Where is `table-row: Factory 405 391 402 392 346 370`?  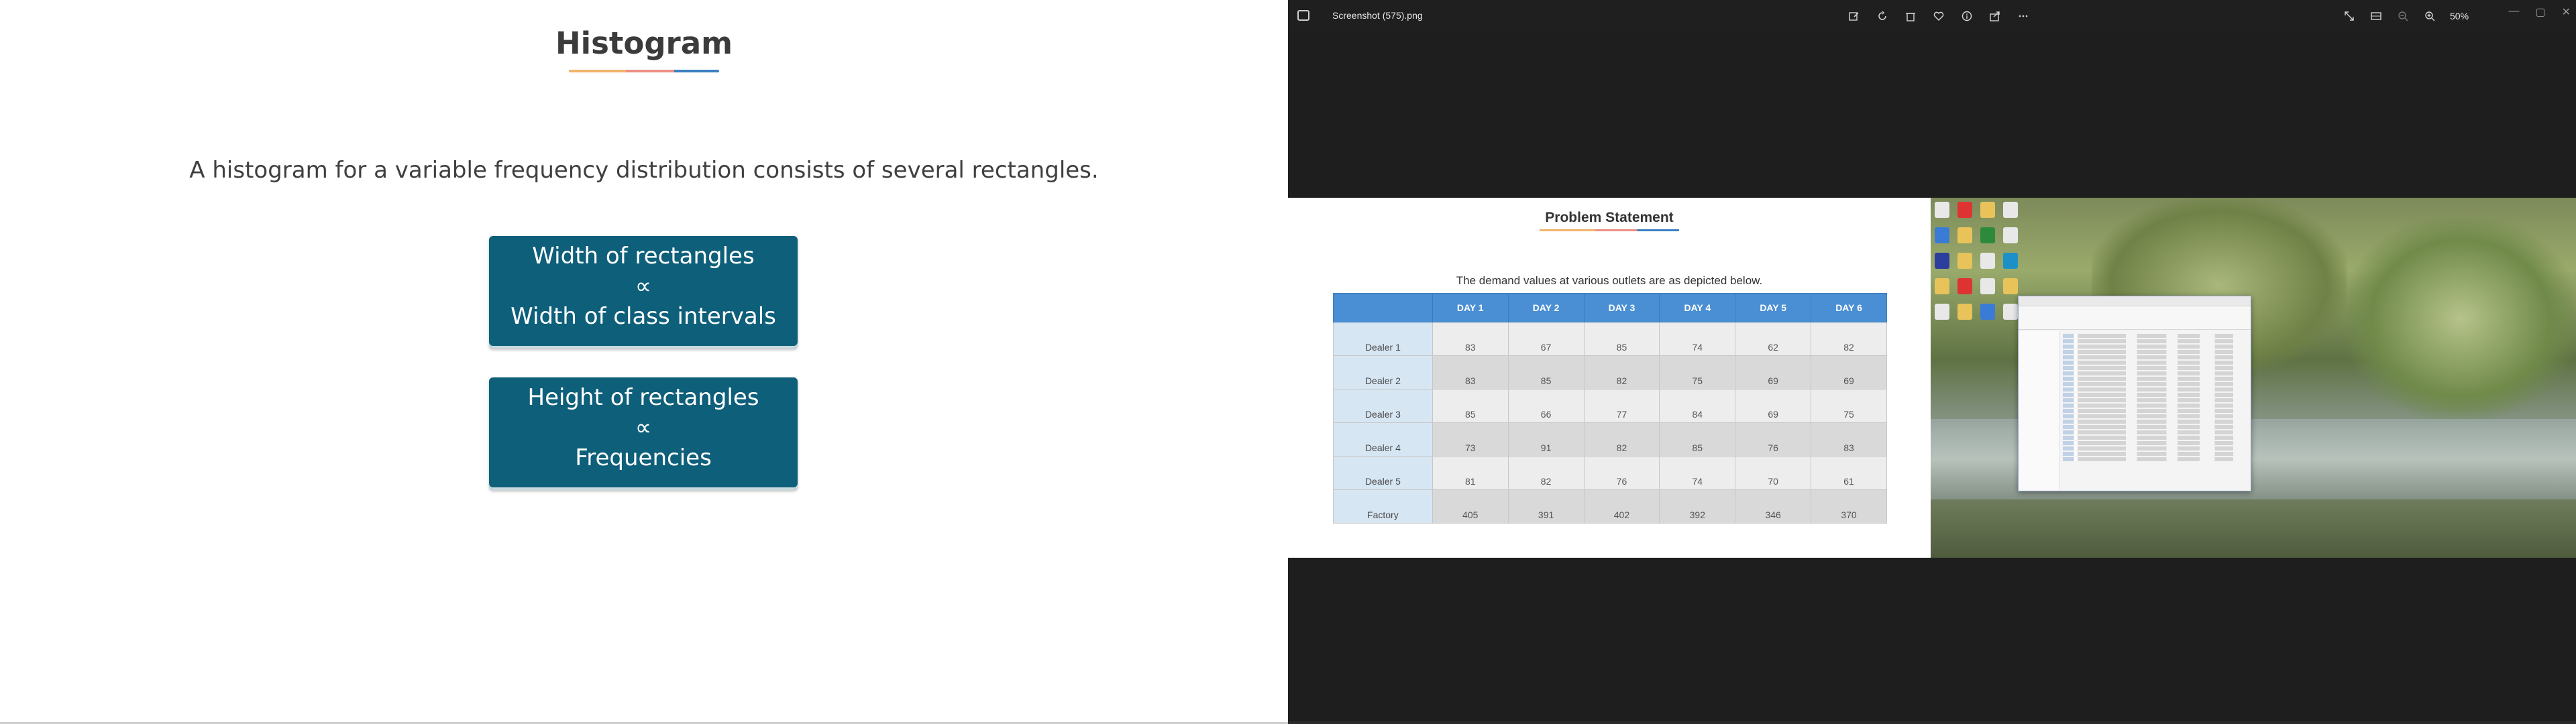
table-row: Factory 405 391 402 392 346 370 is located at coordinates (1610, 506).